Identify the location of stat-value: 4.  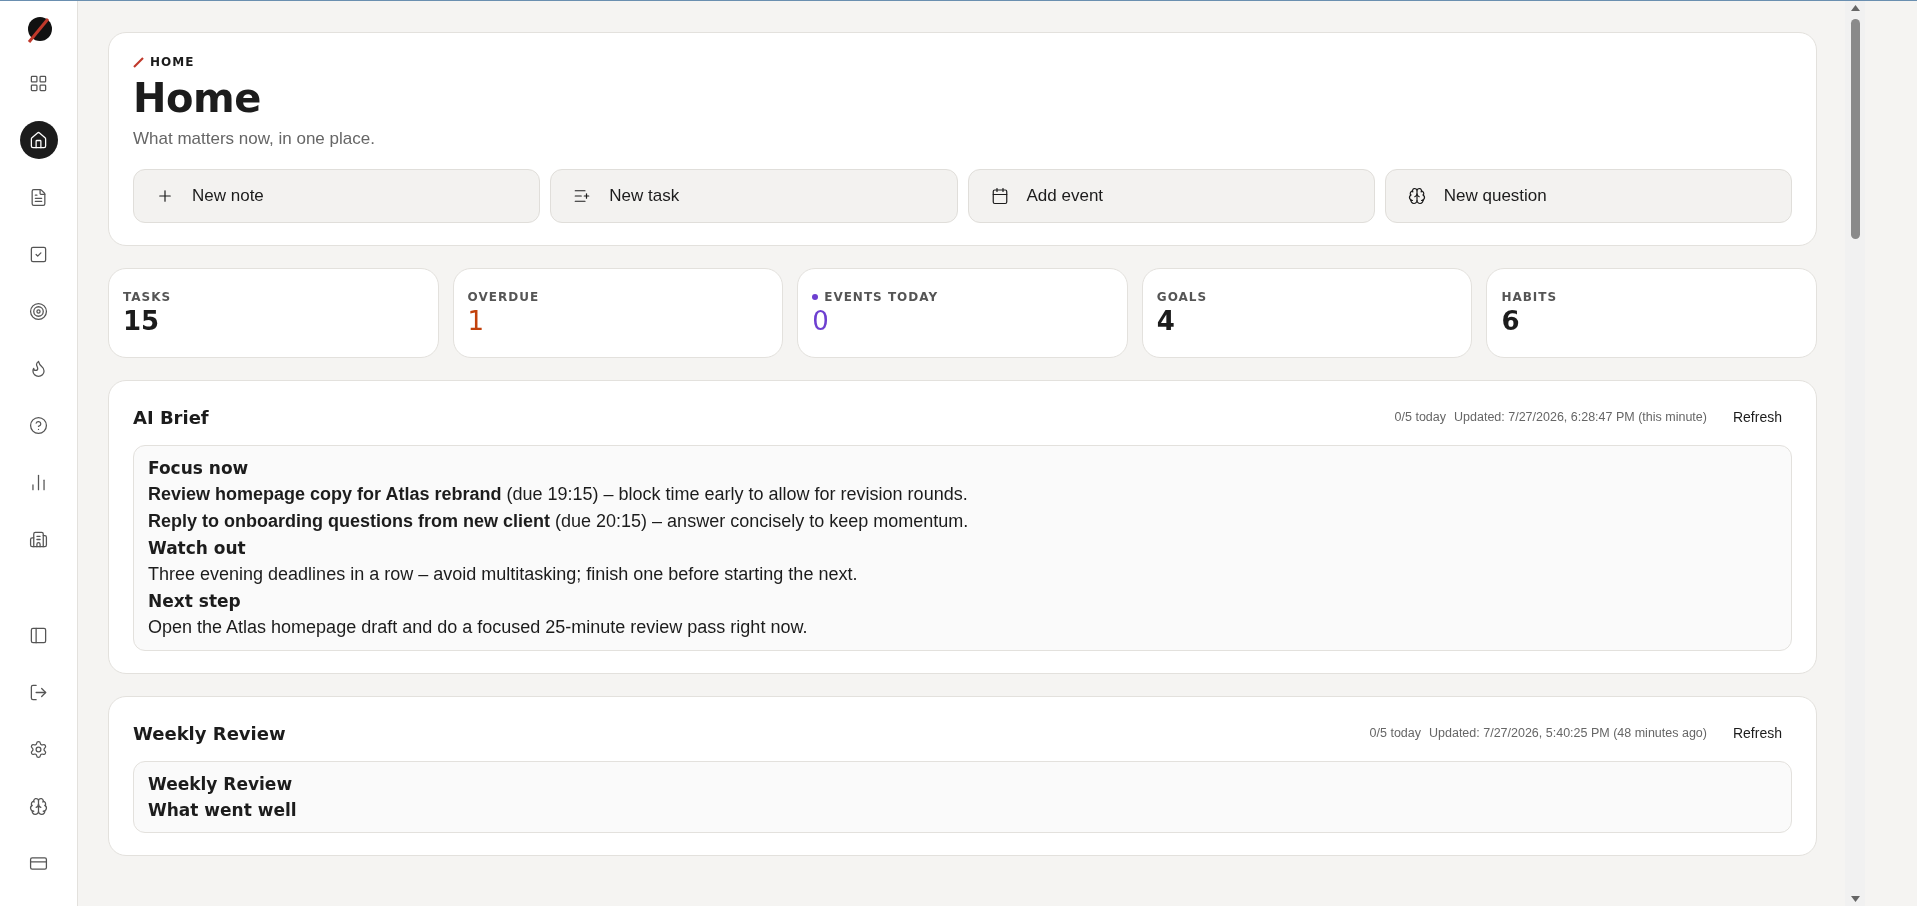
(1166, 321).